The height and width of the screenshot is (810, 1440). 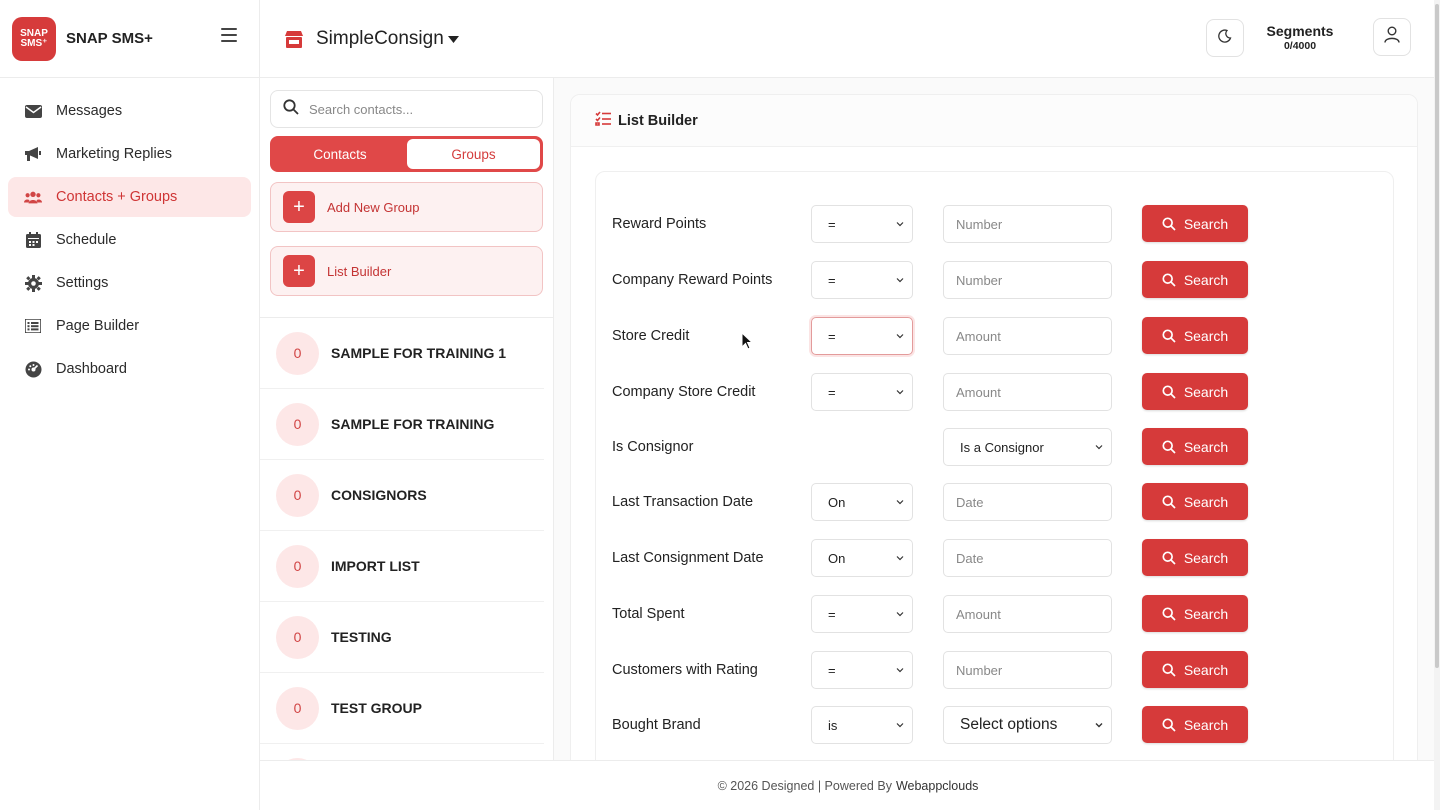 What do you see at coordinates (1392, 37) in the screenshot?
I see `user-menu-button` at bounding box center [1392, 37].